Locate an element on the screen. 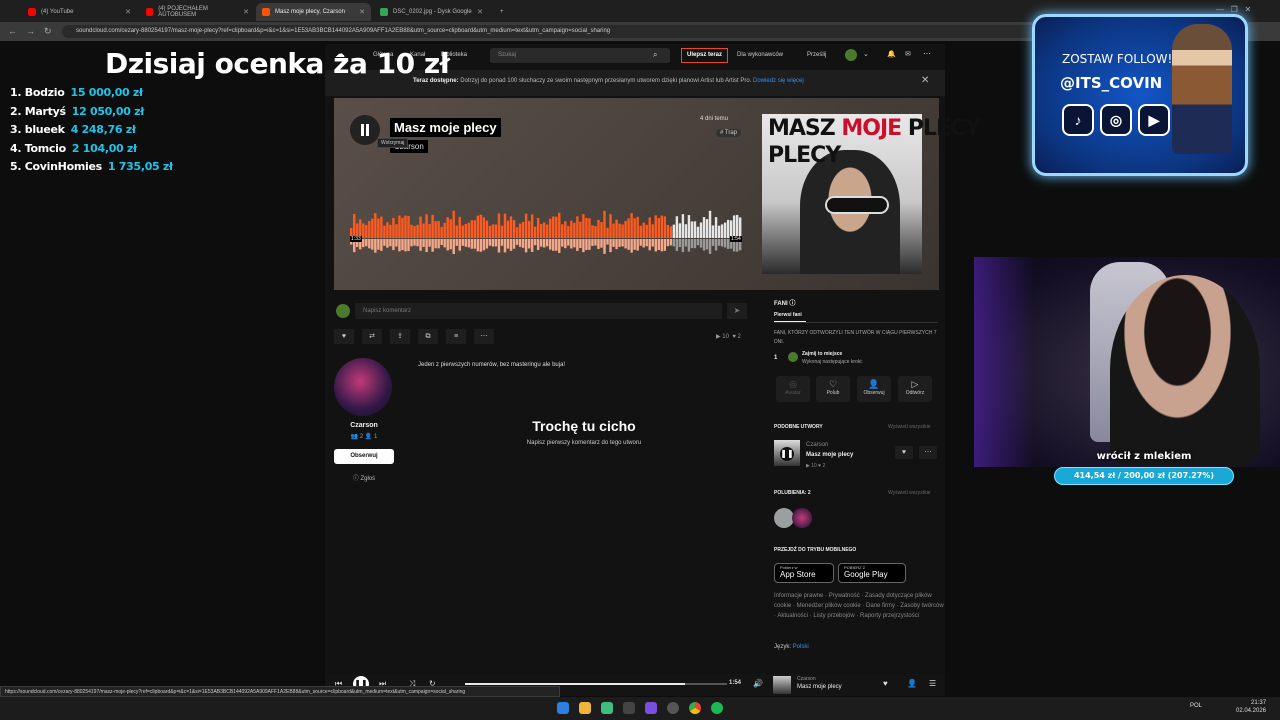 The height and width of the screenshot is (720, 1280). report-button: ⓘ Zgłoś is located at coordinates (364, 477).